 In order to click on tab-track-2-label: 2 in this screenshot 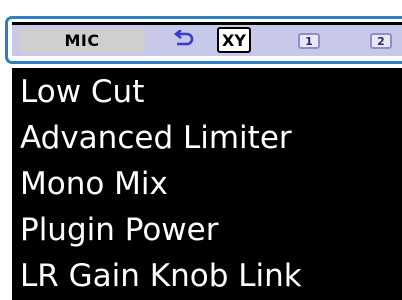, I will do `click(381, 41)`.